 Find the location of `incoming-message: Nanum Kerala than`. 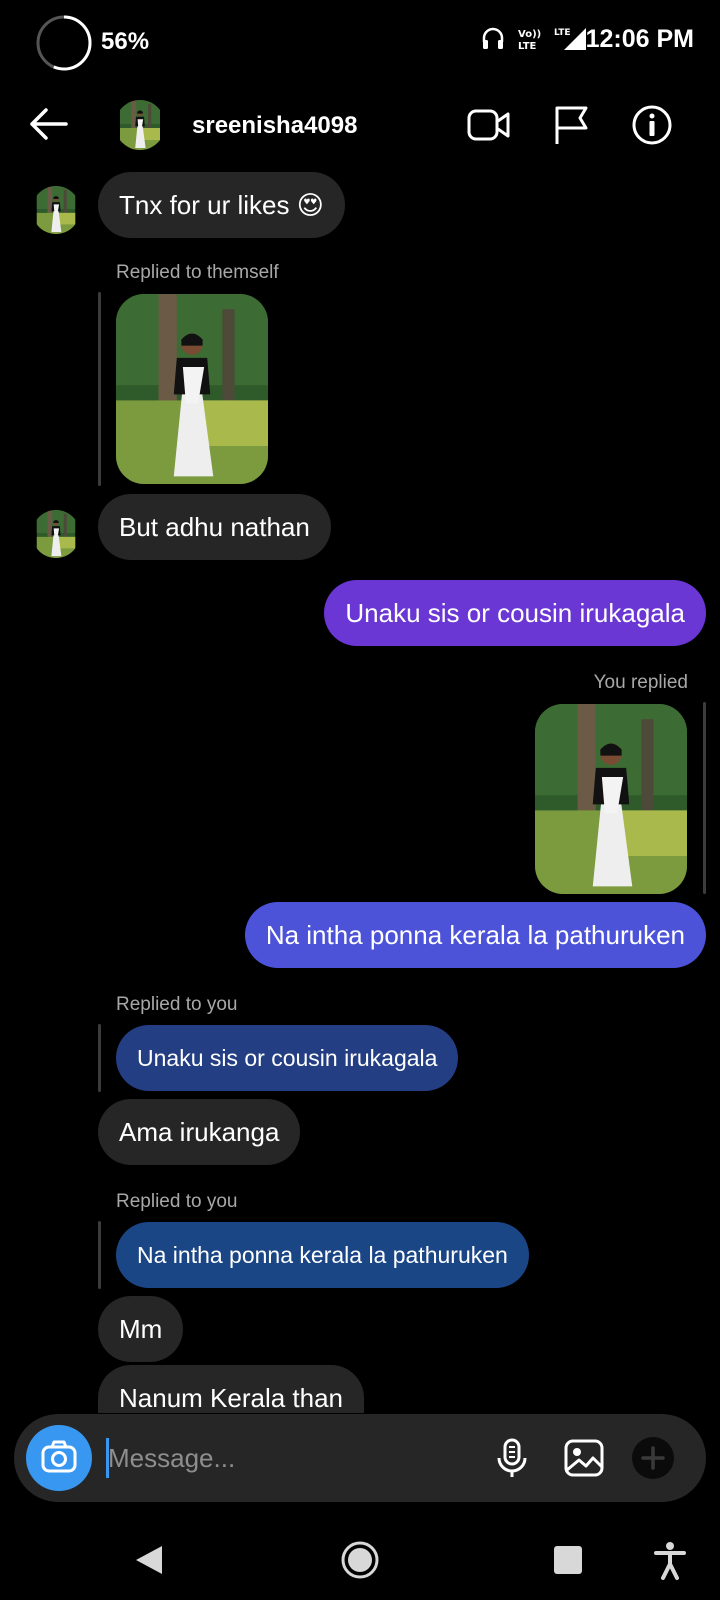

incoming-message: Nanum Kerala than is located at coordinates (231, 1389).